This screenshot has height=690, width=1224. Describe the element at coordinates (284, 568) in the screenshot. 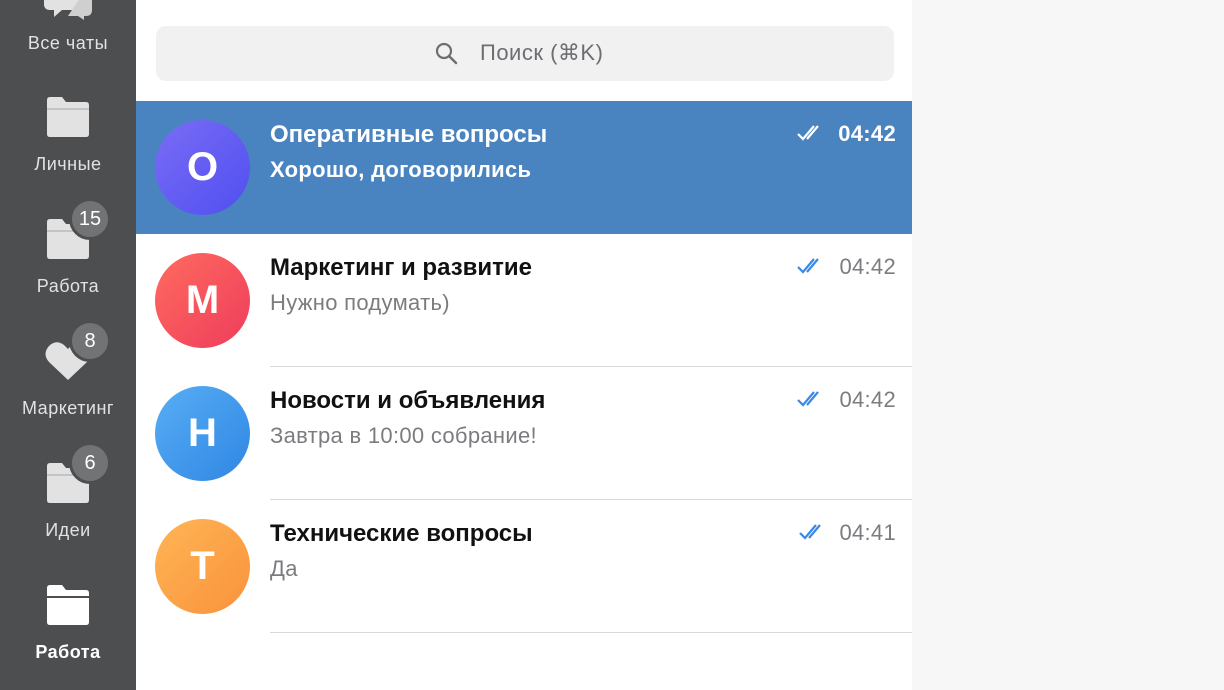

I see `chat-preview: Да` at that location.